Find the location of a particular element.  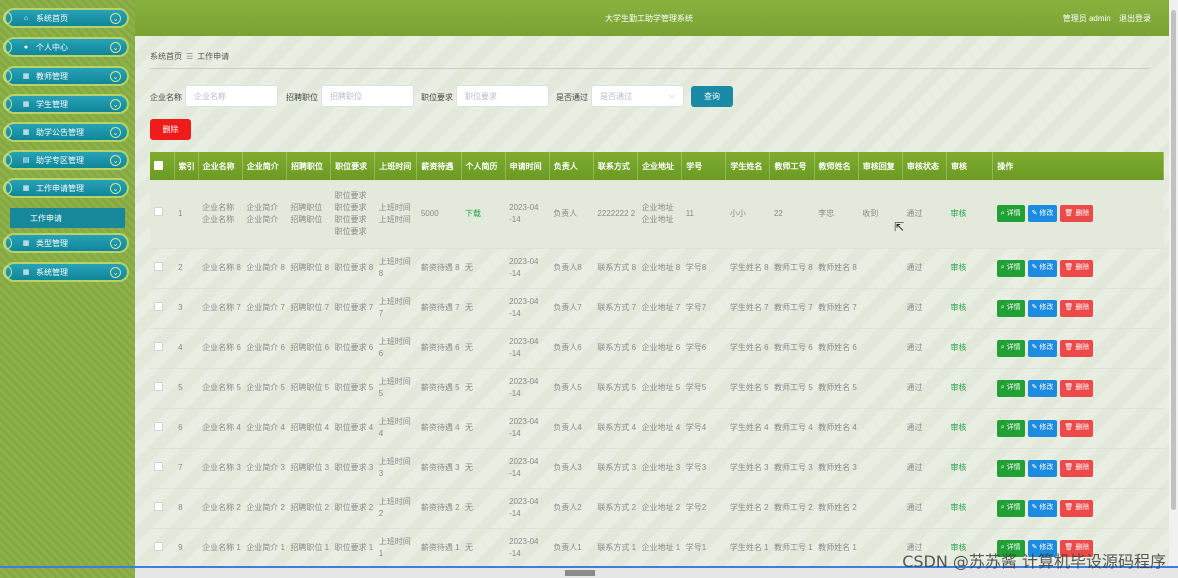

delete-label: 删除 is located at coordinates (1082, 467).